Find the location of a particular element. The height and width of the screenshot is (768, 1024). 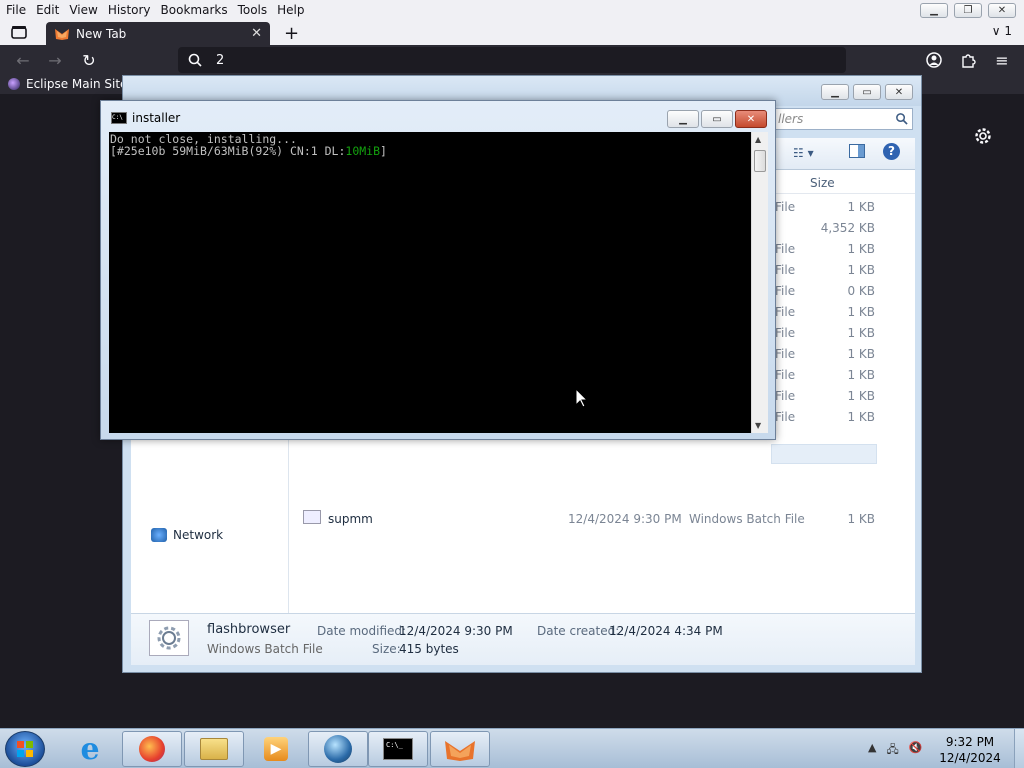

console-maximize-button: ▭ is located at coordinates (717, 119).